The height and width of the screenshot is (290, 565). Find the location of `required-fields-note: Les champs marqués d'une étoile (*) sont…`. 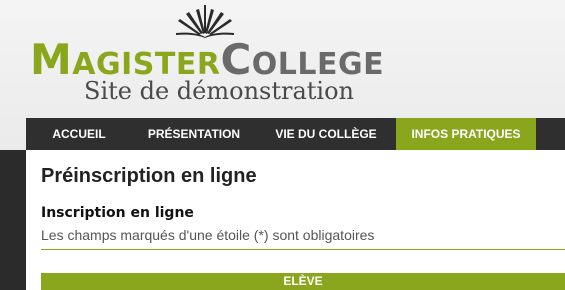

required-fields-note: Les champs marqués d'une étoile (*) sont… is located at coordinates (208, 235).